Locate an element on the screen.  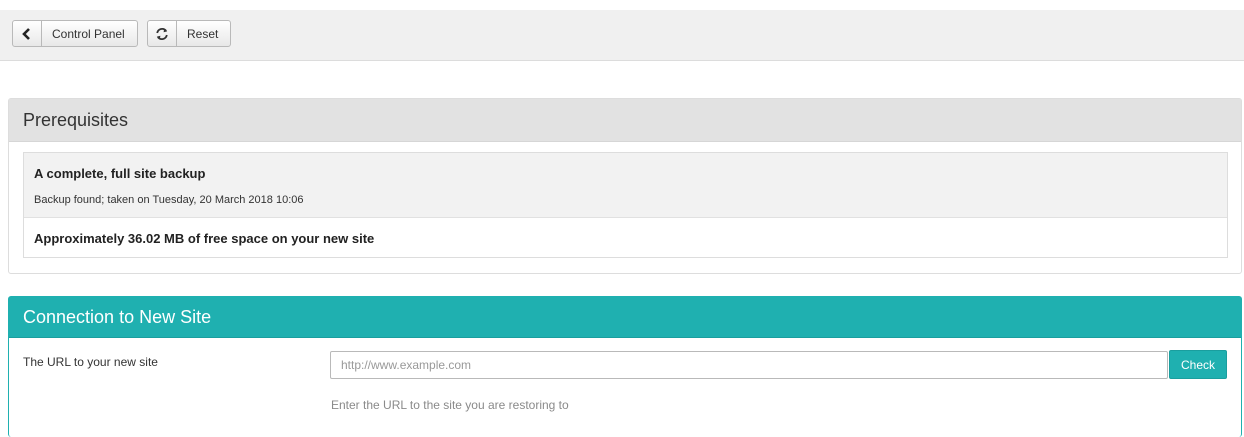
toolbar: Control Panel Reset is located at coordinates (622, 35).